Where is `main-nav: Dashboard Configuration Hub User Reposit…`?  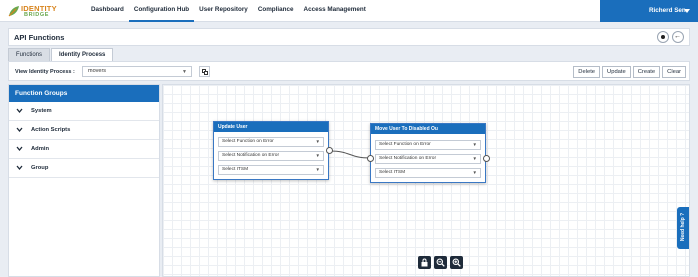
main-nav: Dashboard Configuration Hub User Reposit… is located at coordinates (228, 11).